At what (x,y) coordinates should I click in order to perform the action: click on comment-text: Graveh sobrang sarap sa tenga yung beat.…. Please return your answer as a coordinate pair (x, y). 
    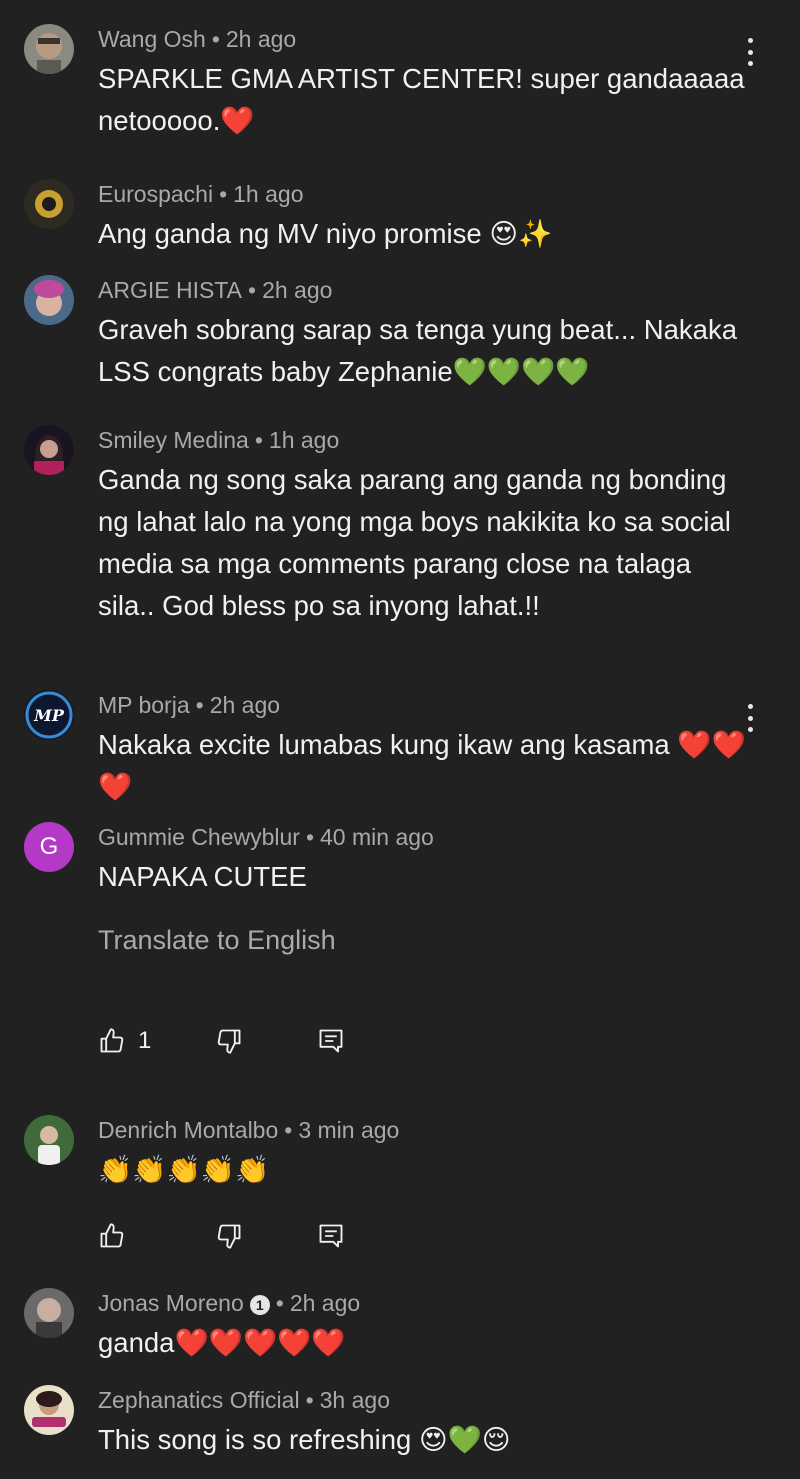
    Looking at the image, I should click on (418, 350).